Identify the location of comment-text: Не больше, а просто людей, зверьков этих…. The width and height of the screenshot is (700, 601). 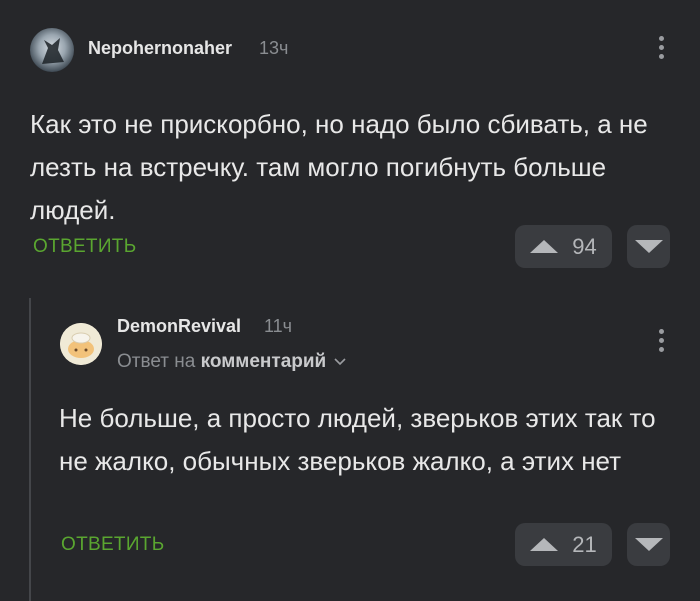
(357, 439).